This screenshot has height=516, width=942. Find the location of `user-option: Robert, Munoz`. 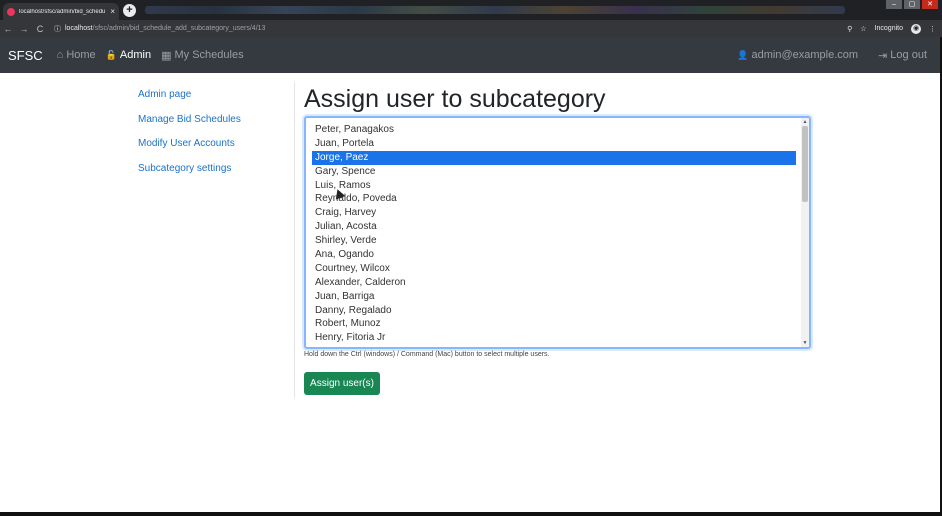

user-option: Robert, Munoz is located at coordinates (554, 324).